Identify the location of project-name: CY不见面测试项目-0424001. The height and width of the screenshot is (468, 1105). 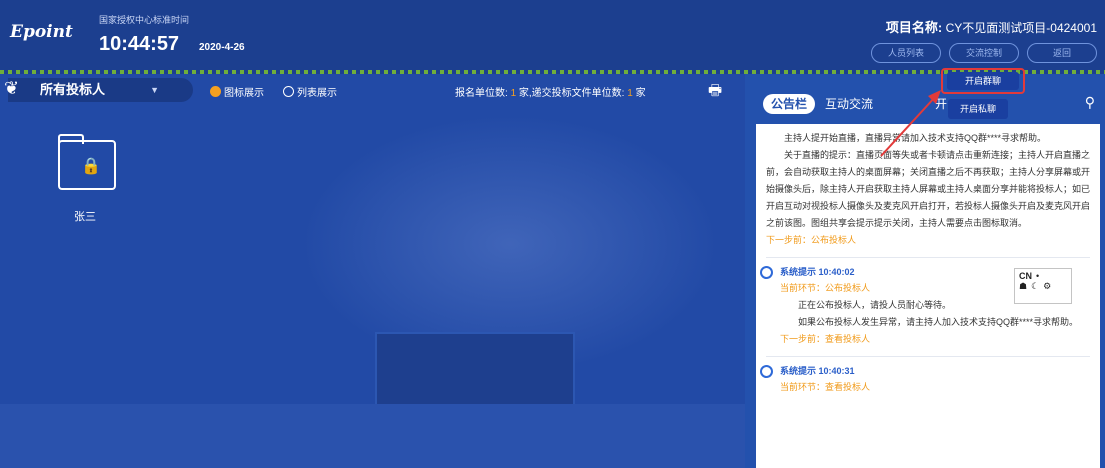
(1021, 28).